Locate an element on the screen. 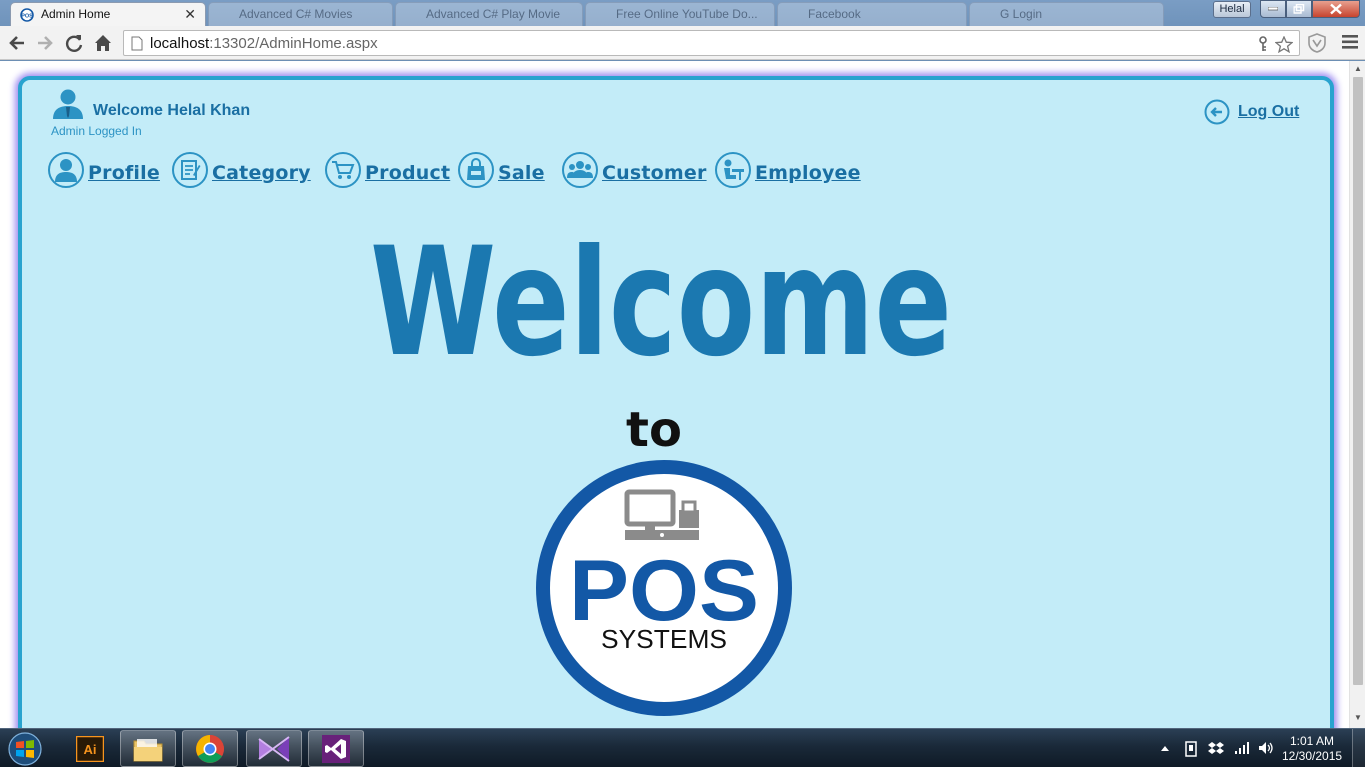 This screenshot has height=767, width=1365. nav-customer: Customer is located at coordinates (634, 170).